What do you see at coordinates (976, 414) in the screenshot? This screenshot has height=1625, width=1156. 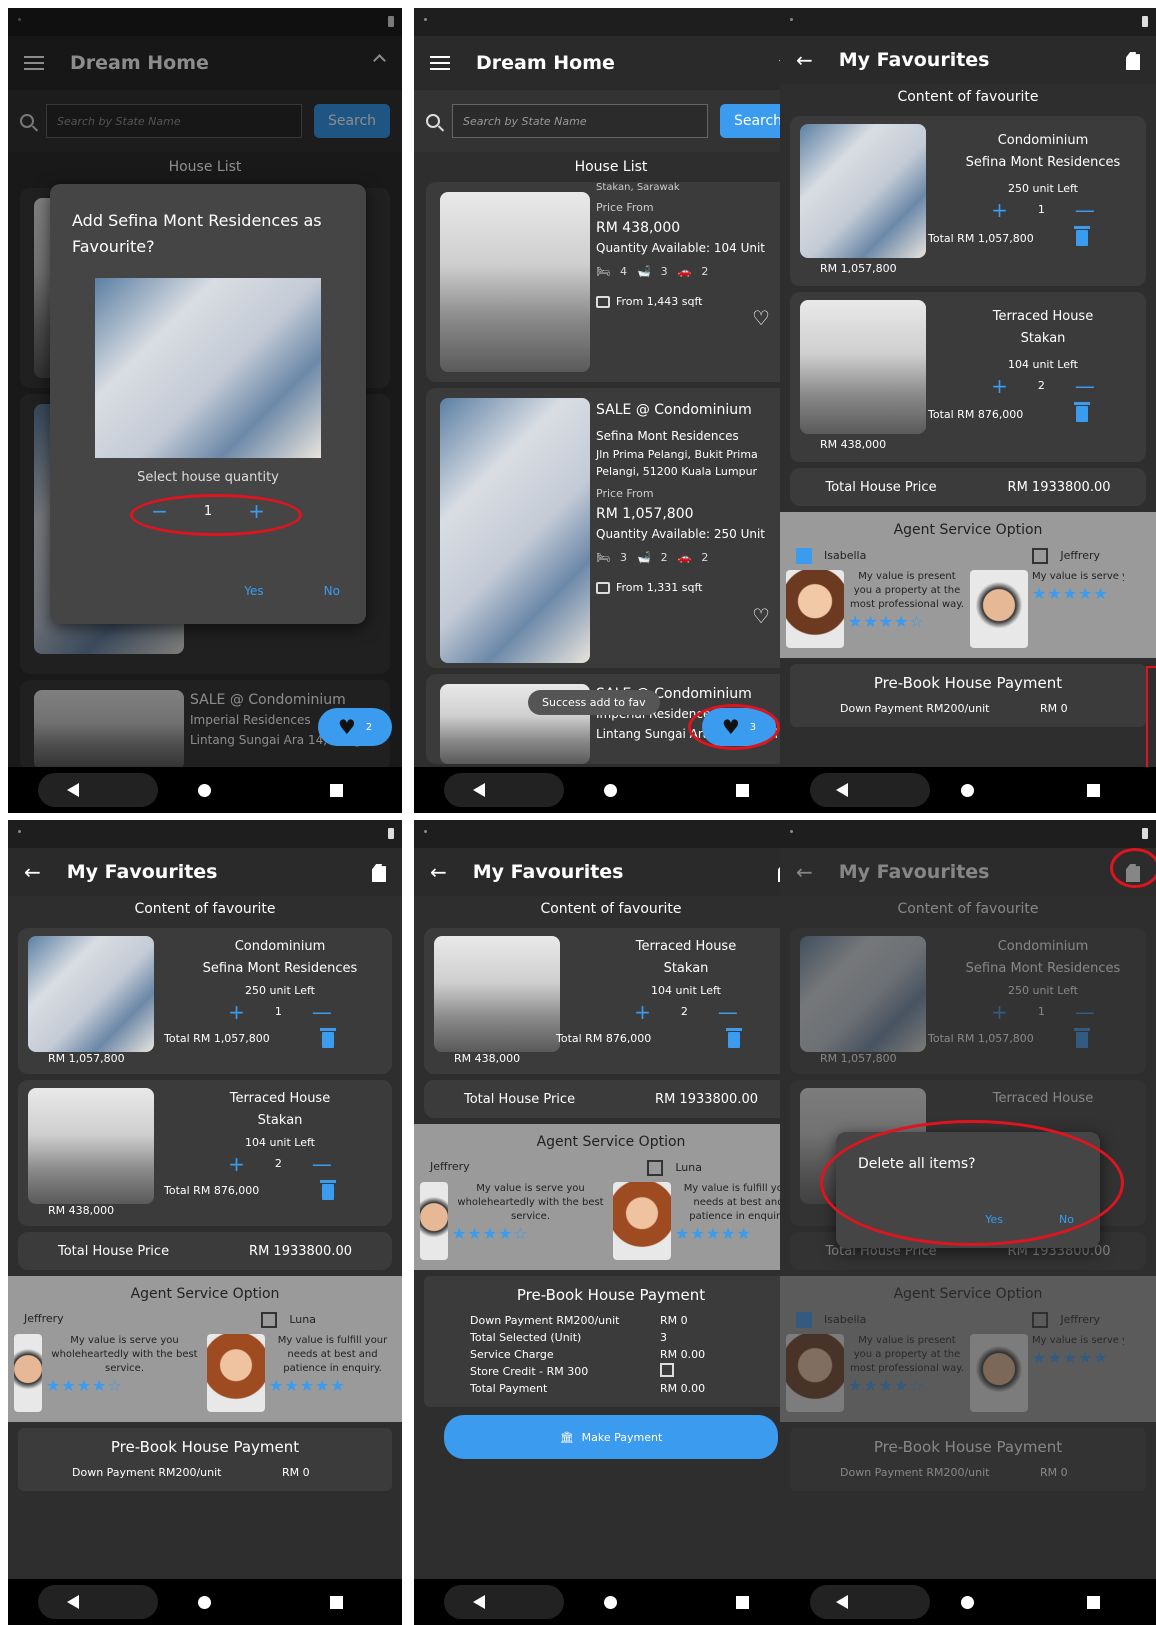 I see `item-total: Total RM 876,000` at bounding box center [976, 414].